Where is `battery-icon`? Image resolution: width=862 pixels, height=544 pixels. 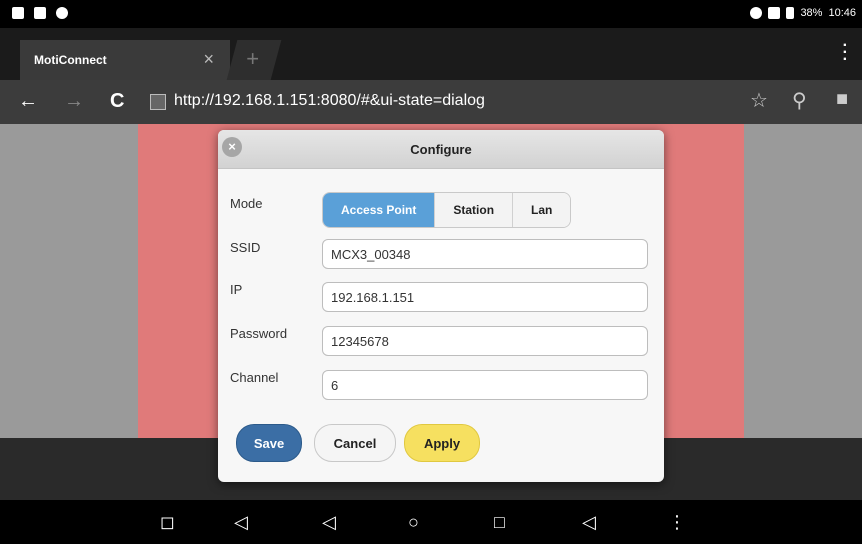
battery-icon is located at coordinates (790, 13).